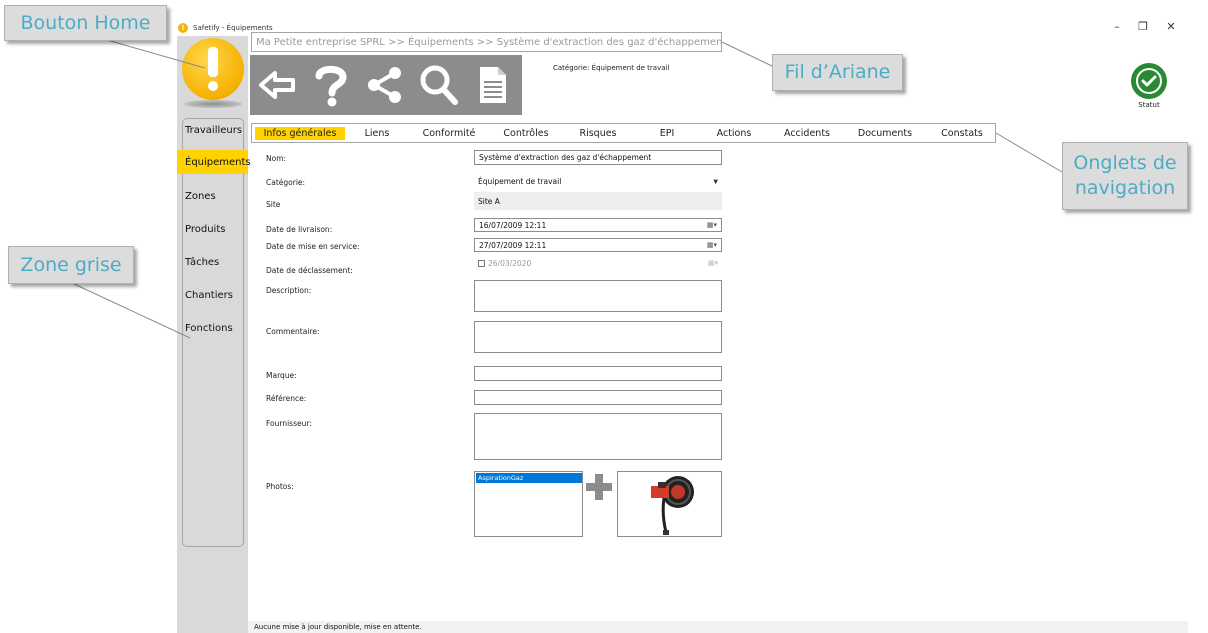  Describe the element at coordinates (837, 72) in the screenshot. I see `callout-breadcrumb: Fil d’Ariane` at that location.